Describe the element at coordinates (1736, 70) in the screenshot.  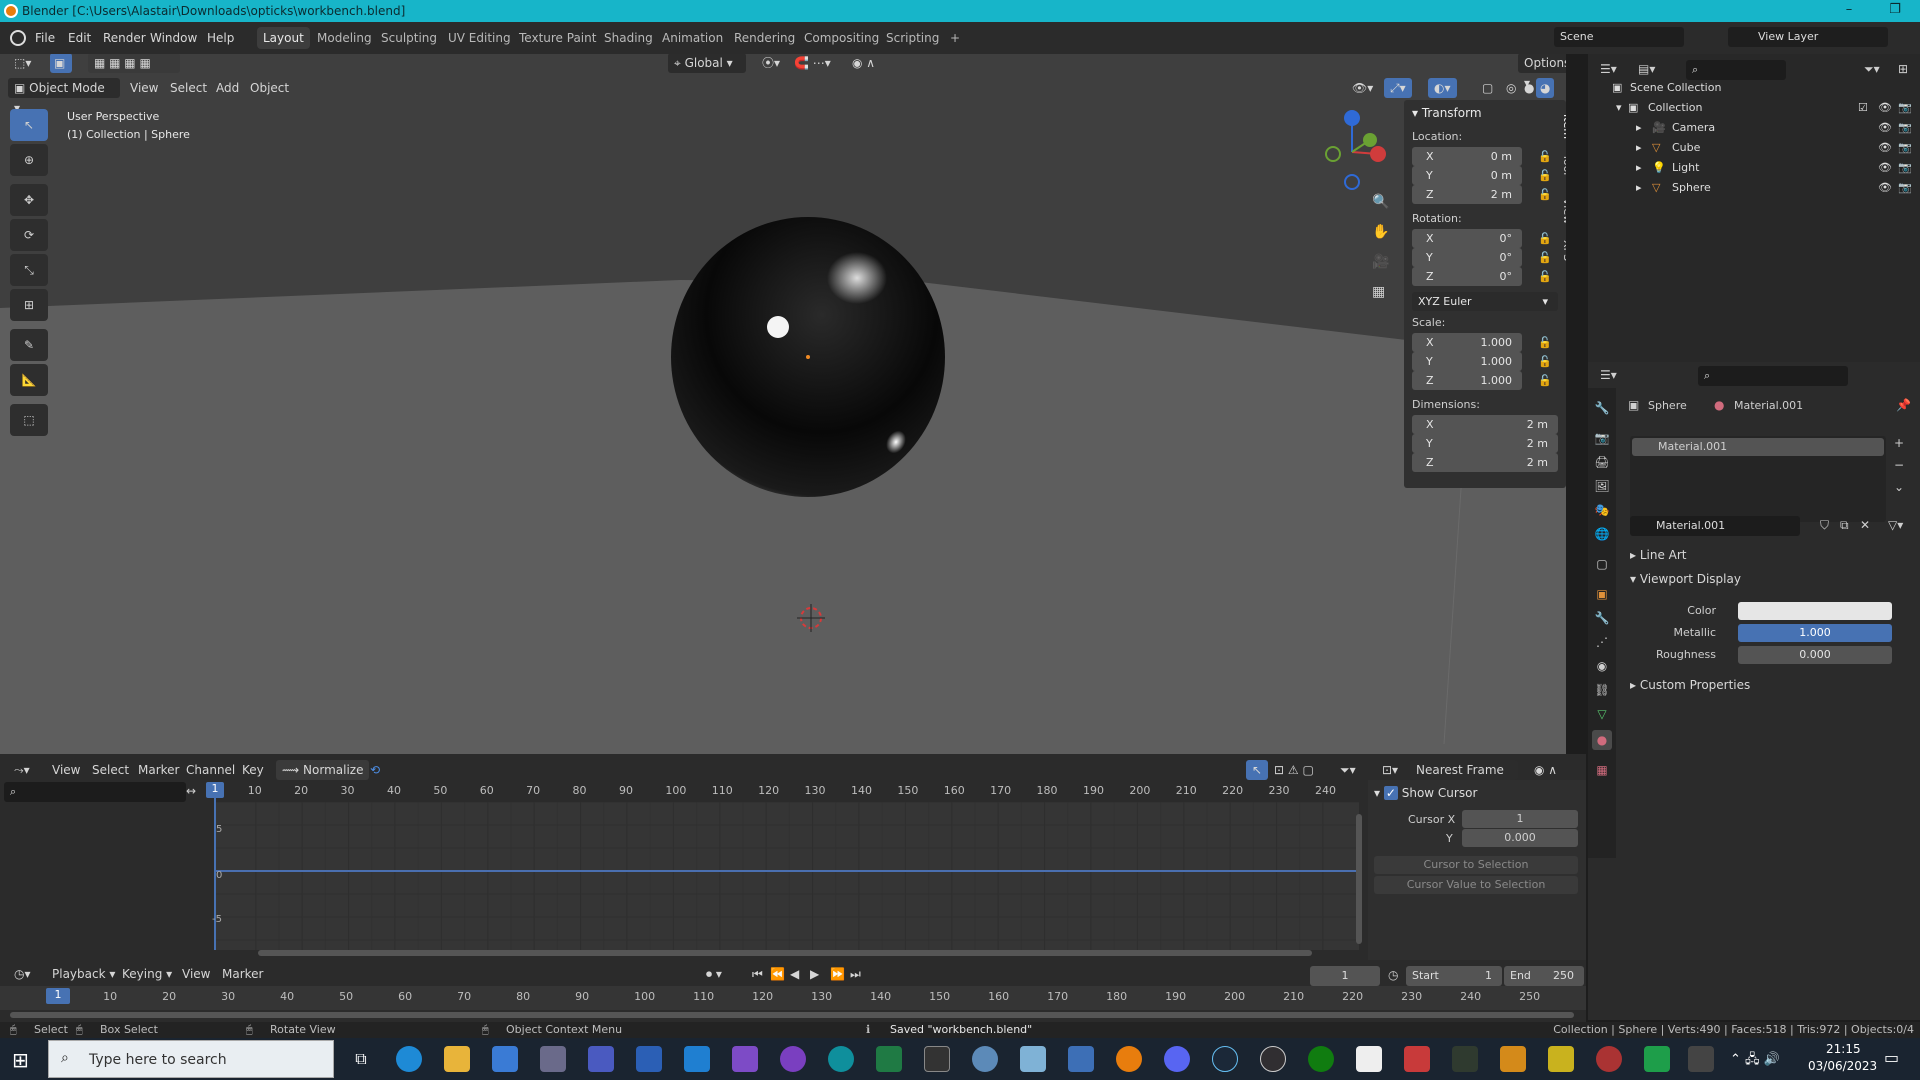
I see `outliner-search-input: ⌕` at that location.